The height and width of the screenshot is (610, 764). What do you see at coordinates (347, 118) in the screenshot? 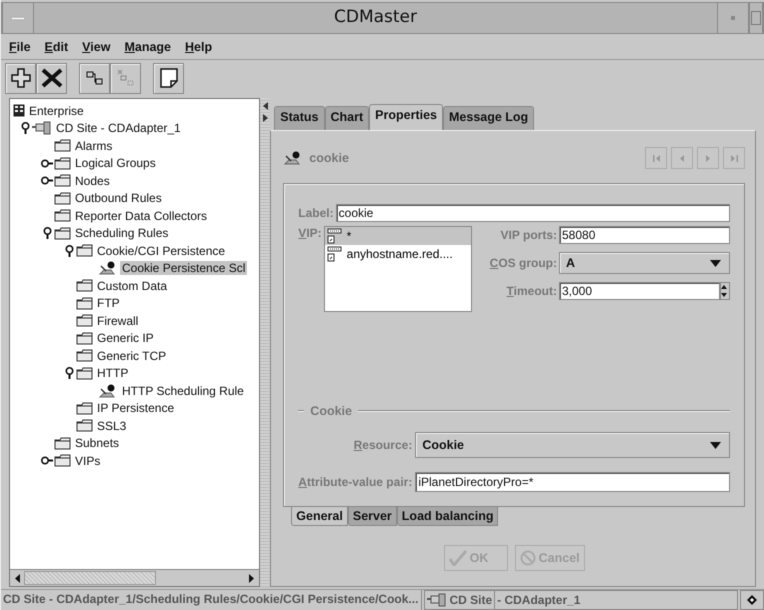
I see `tab: Chart` at bounding box center [347, 118].